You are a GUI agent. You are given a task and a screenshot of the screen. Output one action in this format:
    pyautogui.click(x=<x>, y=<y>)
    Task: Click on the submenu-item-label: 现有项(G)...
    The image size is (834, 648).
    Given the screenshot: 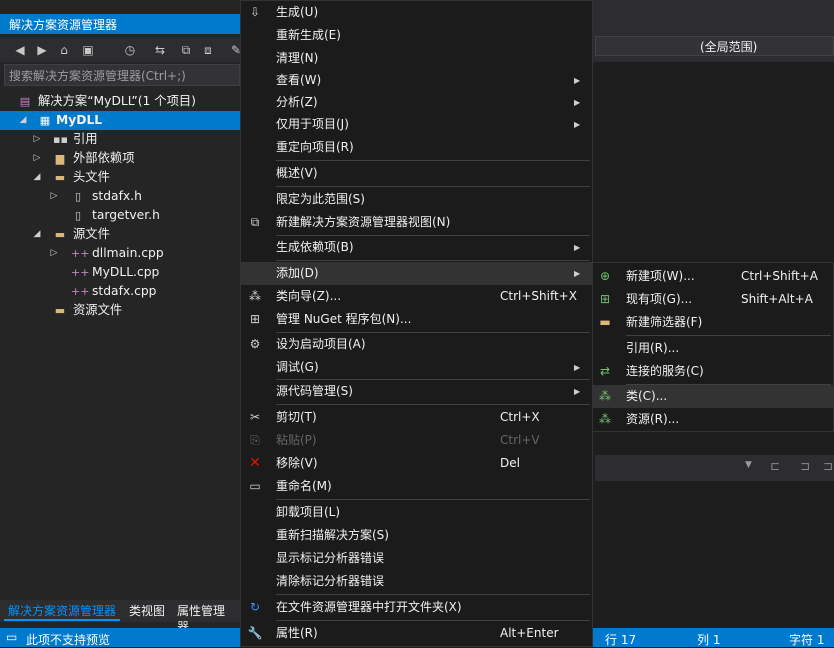 What is the action you would take?
    pyautogui.click(x=659, y=299)
    